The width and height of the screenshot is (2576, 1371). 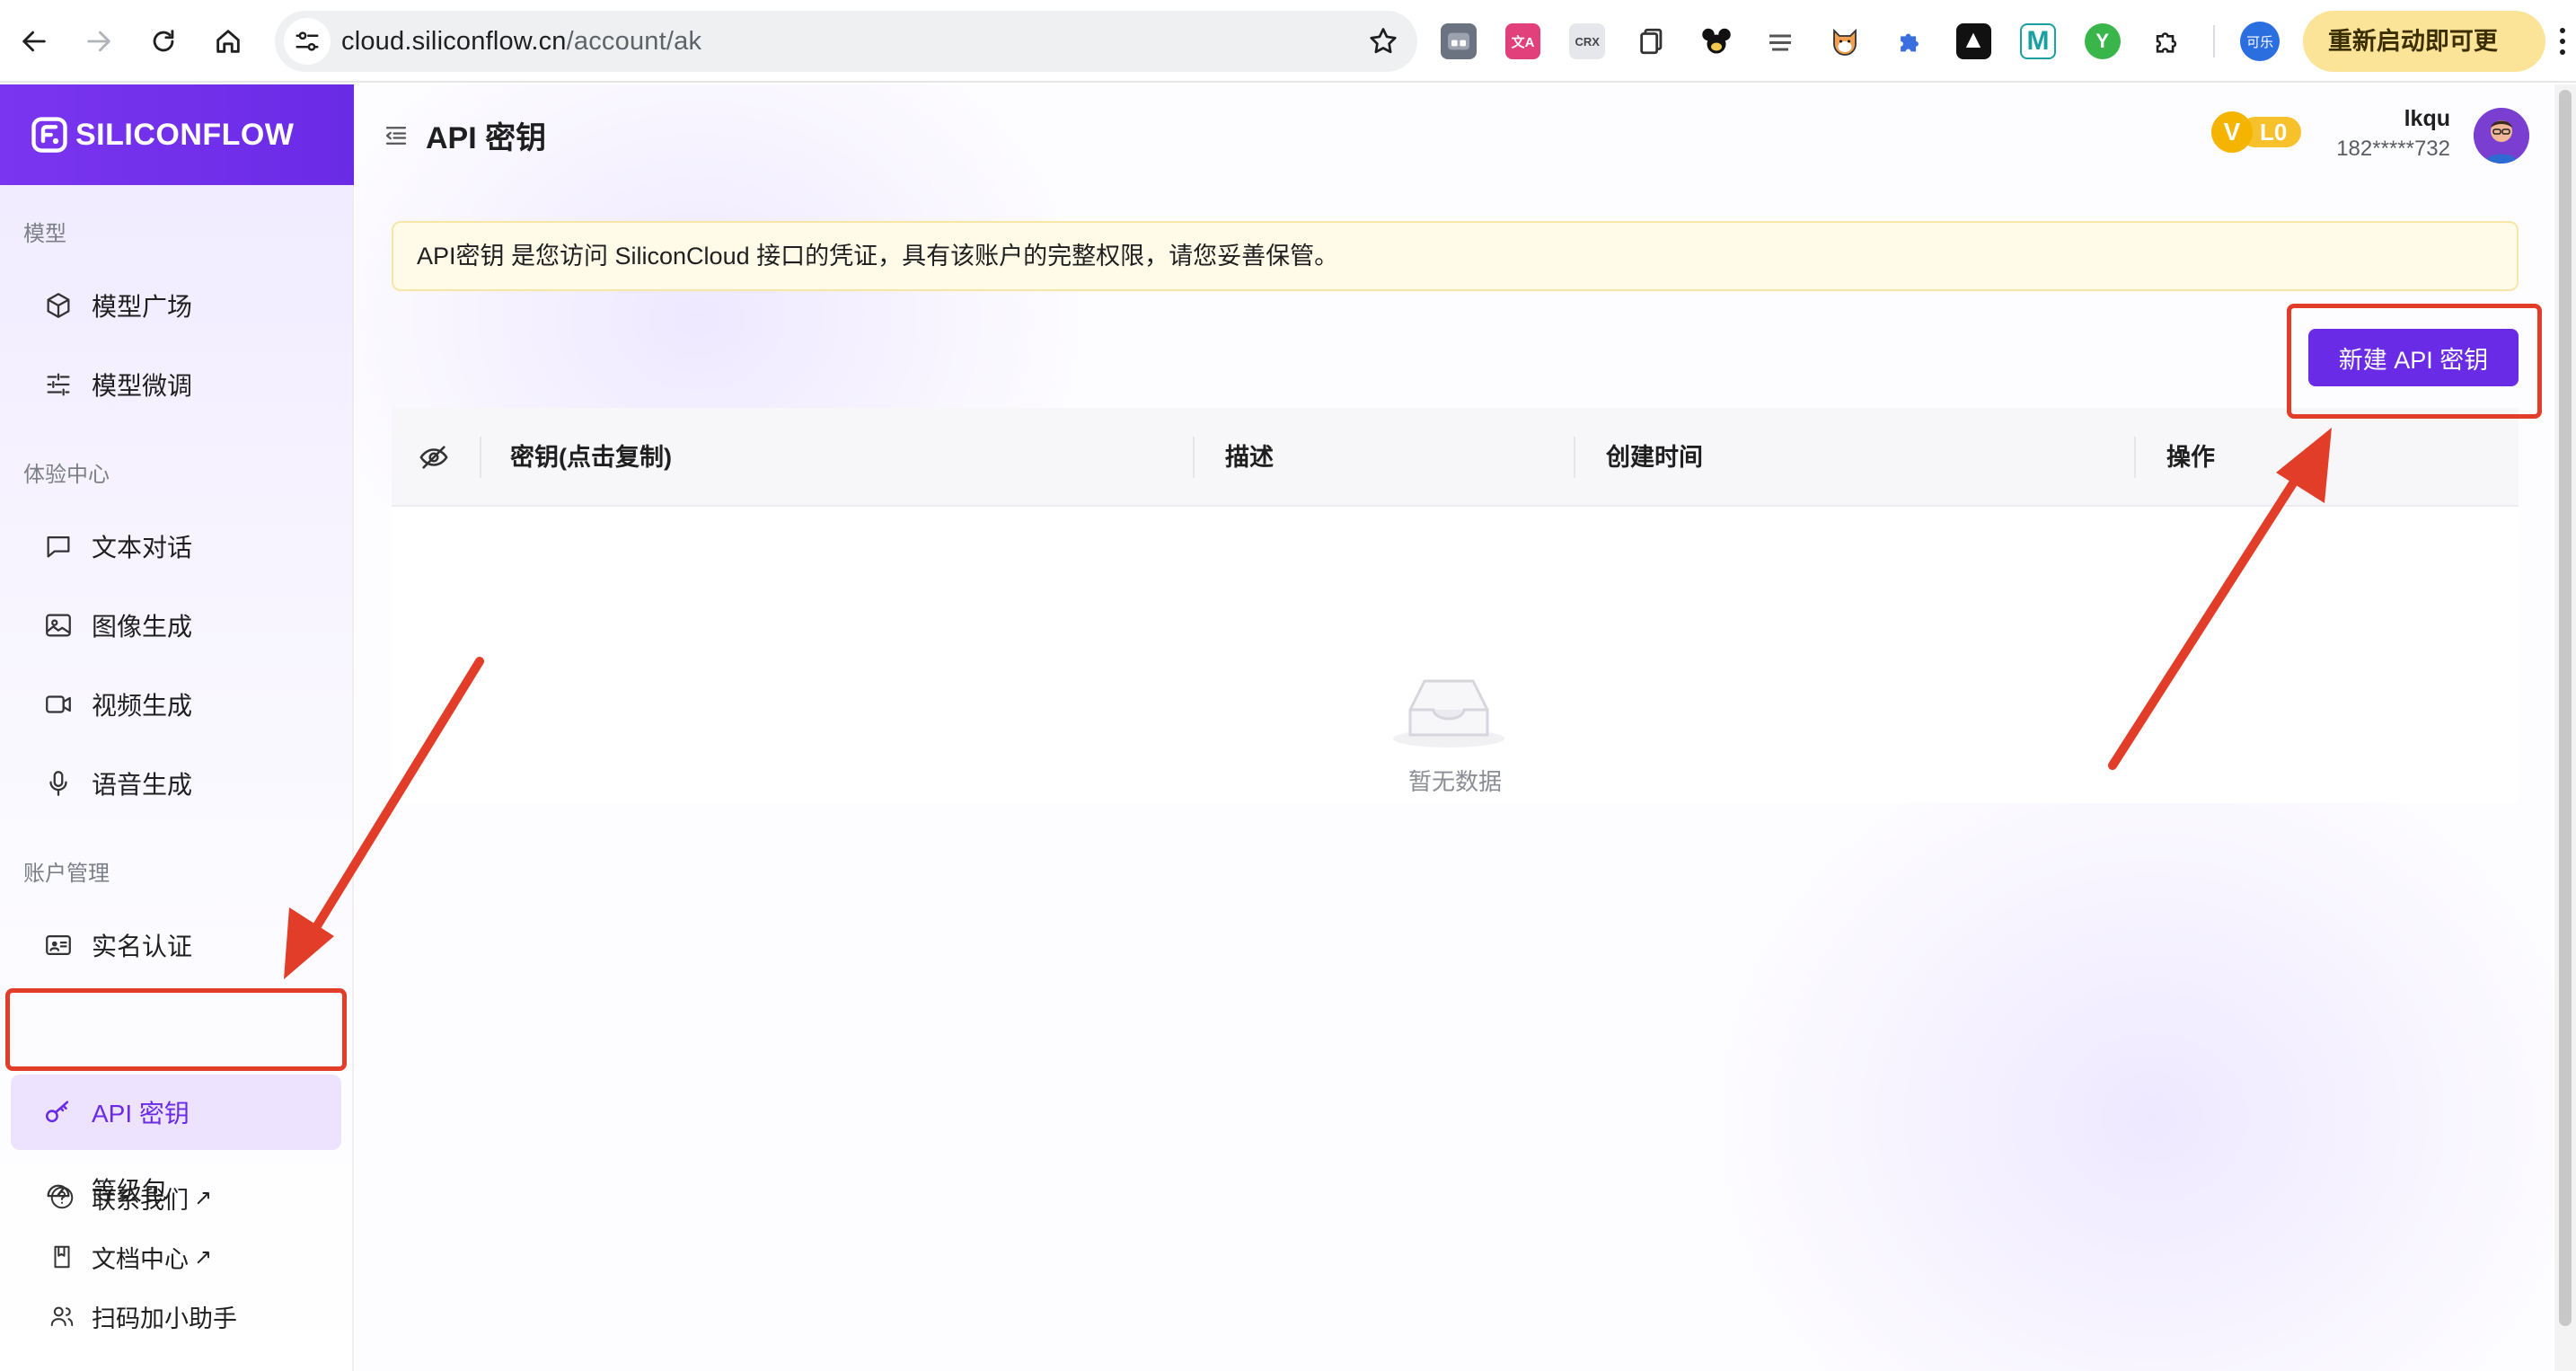 What do you see at coordinates (142, 386) in the screenshot?
I see `sidebar-item-label: 模型微调` at bounding box center [142, 386].